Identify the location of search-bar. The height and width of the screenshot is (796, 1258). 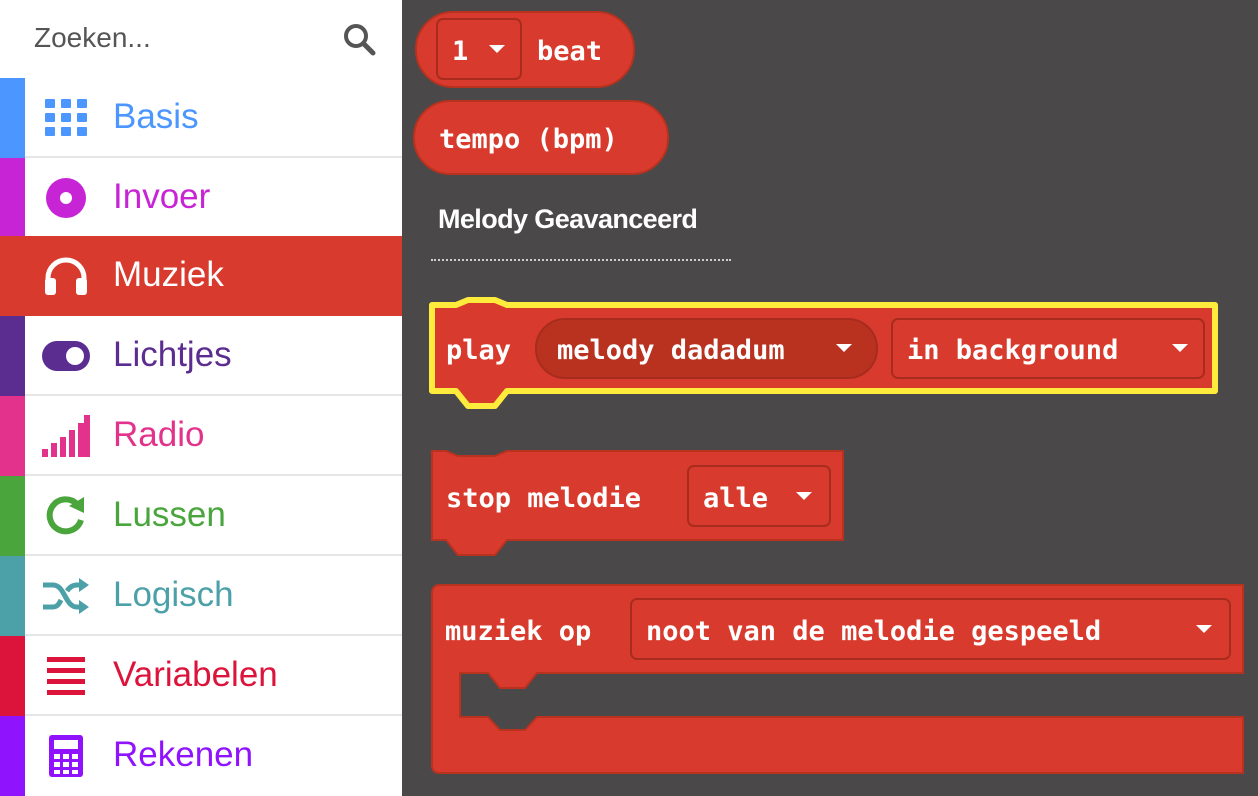
(201, 39).